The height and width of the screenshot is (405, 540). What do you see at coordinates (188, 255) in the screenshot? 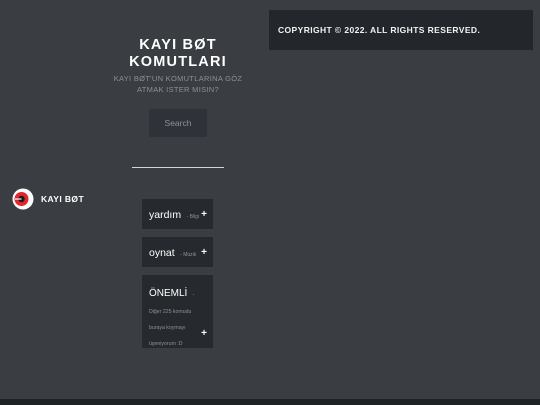
I see `command-category: - Müzik` at bounding box center [188, 255].